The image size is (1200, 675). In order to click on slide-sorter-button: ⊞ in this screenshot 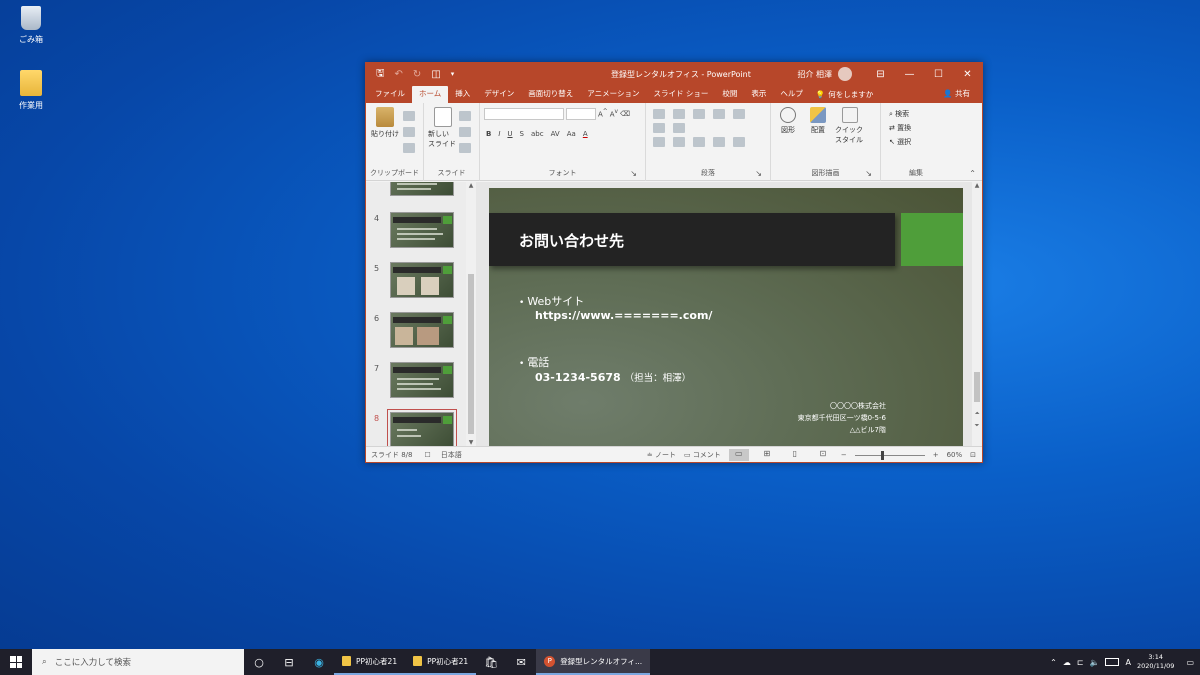, I will do `click(767, 455)`.